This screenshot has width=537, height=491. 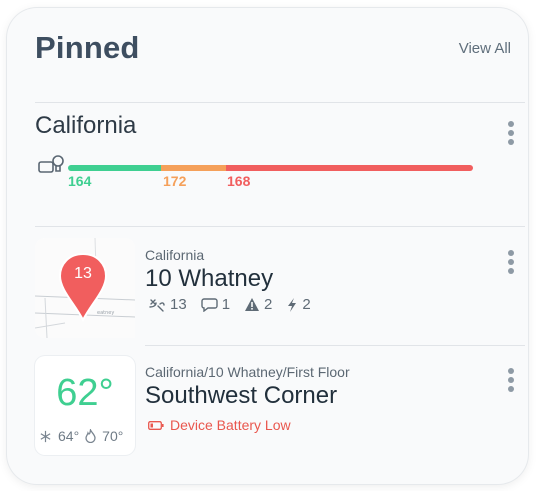 What do you see at coordinates (87, 47) in the screenshot?
I see `page-title: Pinned` at bounding box center [87, 47].